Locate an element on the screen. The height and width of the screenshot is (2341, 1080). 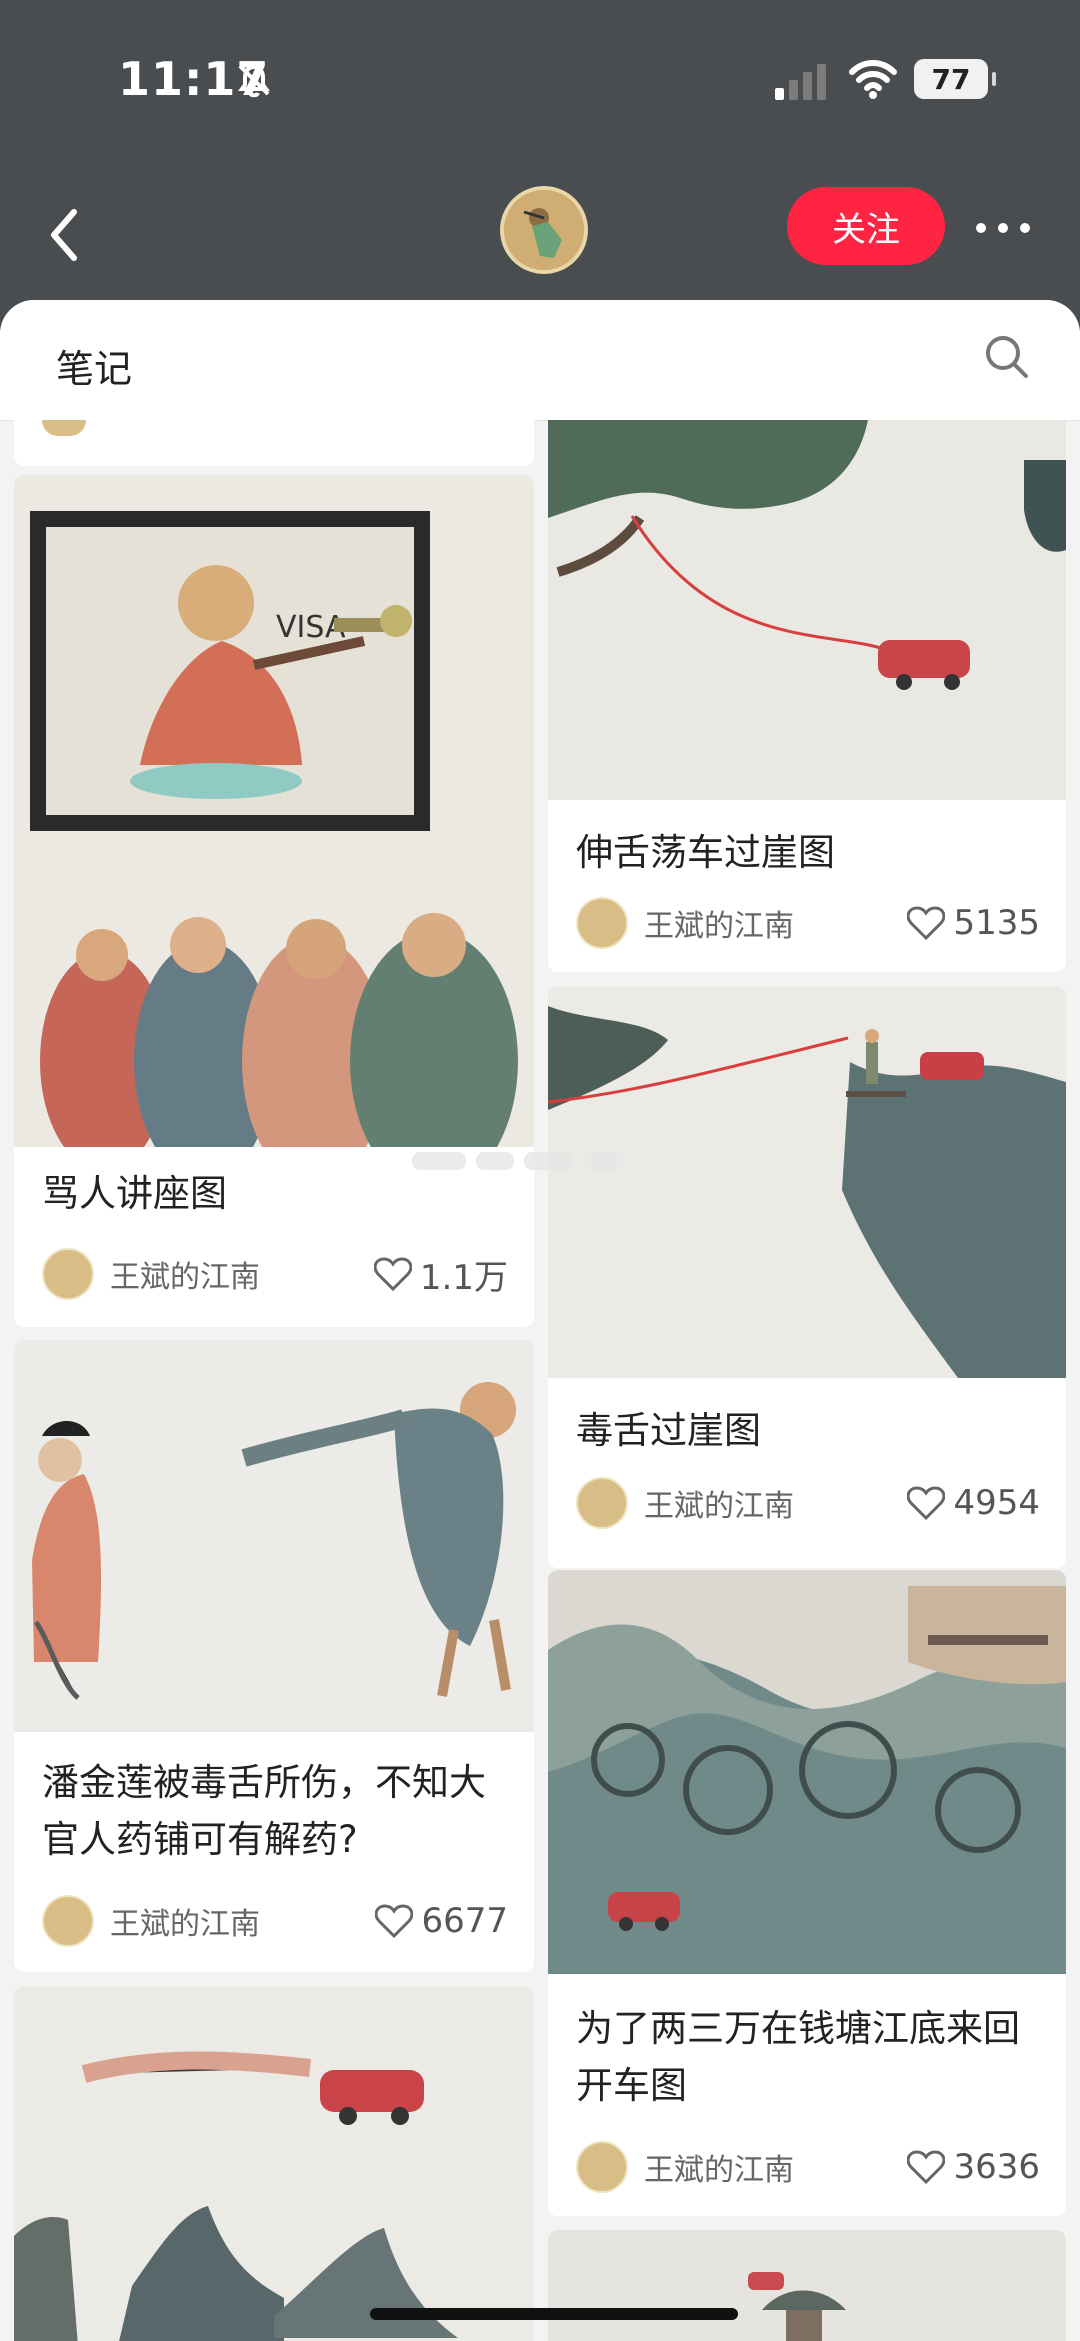
more-options-icon is located at coordinates (1003, 228).